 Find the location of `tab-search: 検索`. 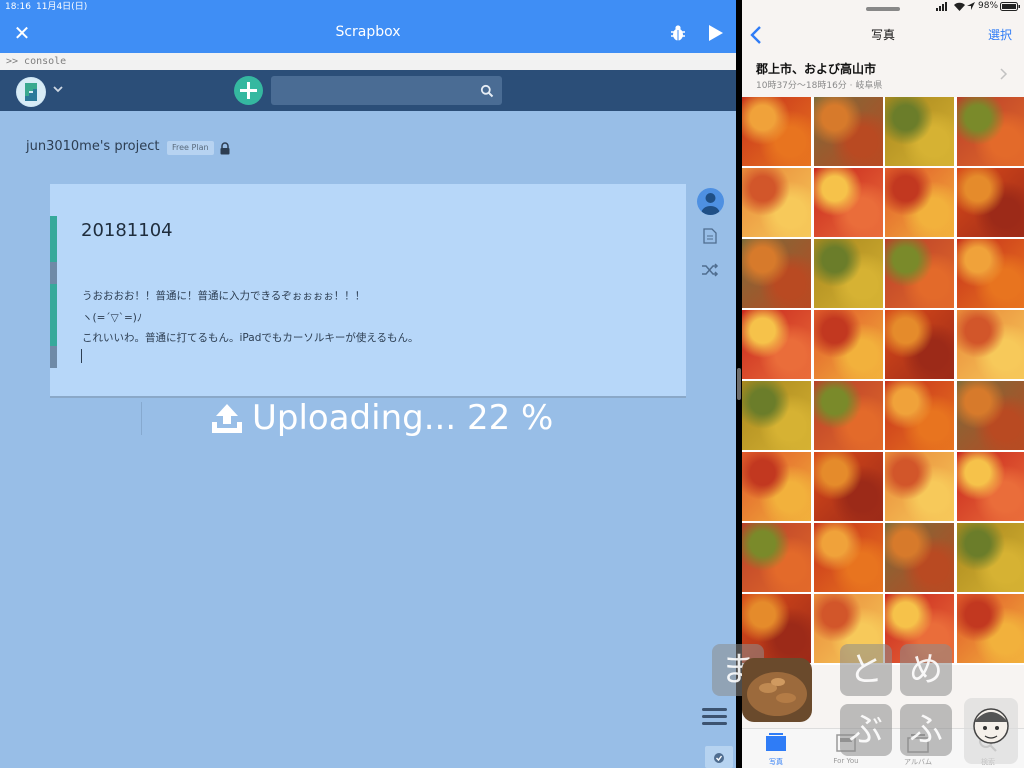

tab-search: 検索 is located at coordinates (988, 750).